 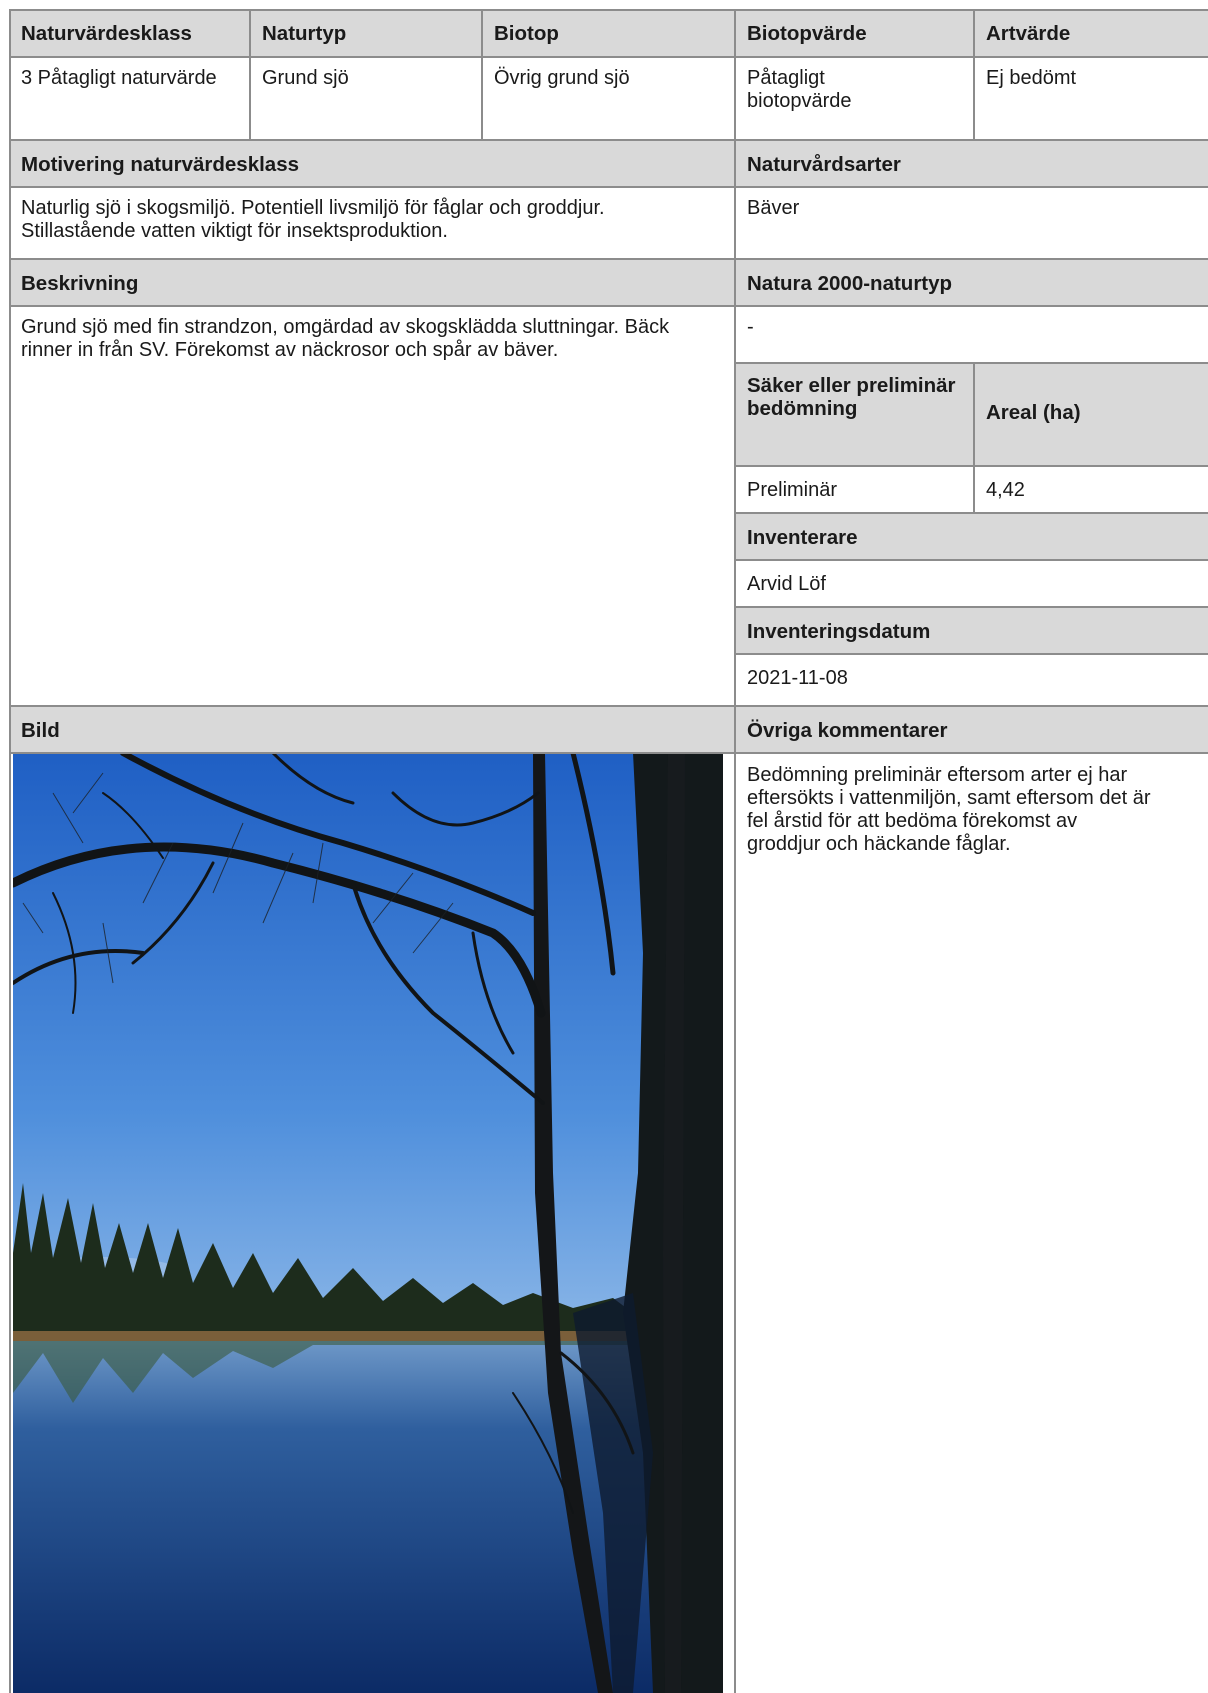 What do you see at coordinates (608, 10) in the screenshot?
I see `border-top` at bounding box center [608, 10].